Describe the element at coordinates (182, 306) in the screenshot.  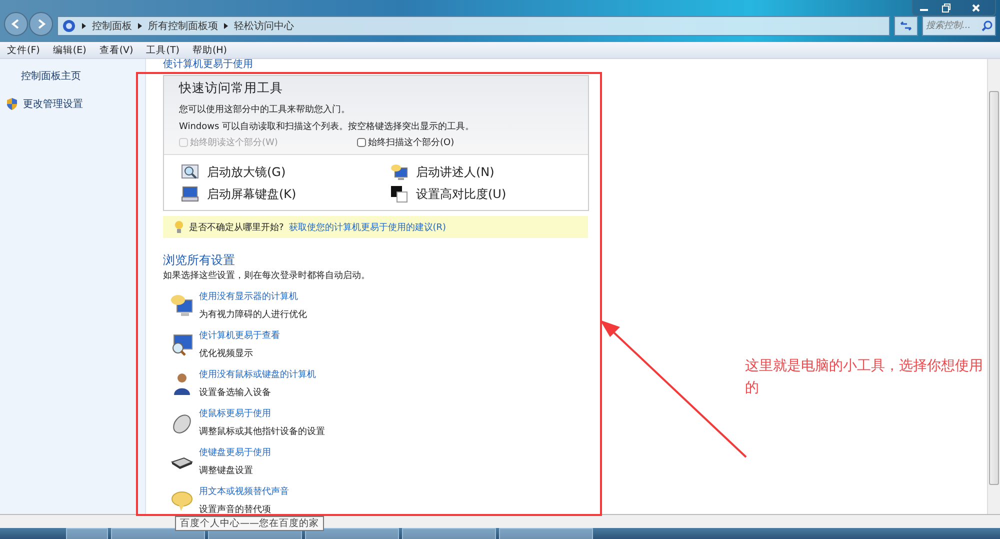
I see `monitor-speech-icon` at that location.